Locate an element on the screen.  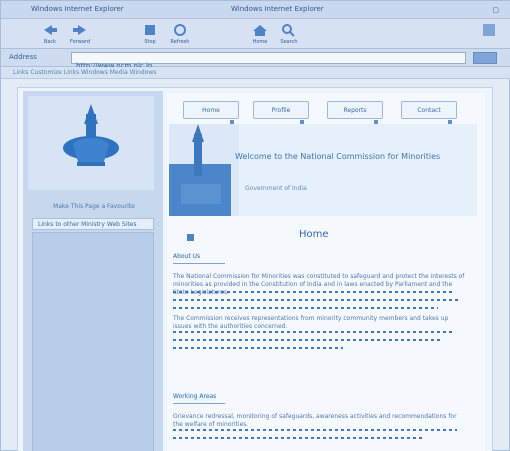
refresh-button: Refresh is located at coordinates (180, 34).